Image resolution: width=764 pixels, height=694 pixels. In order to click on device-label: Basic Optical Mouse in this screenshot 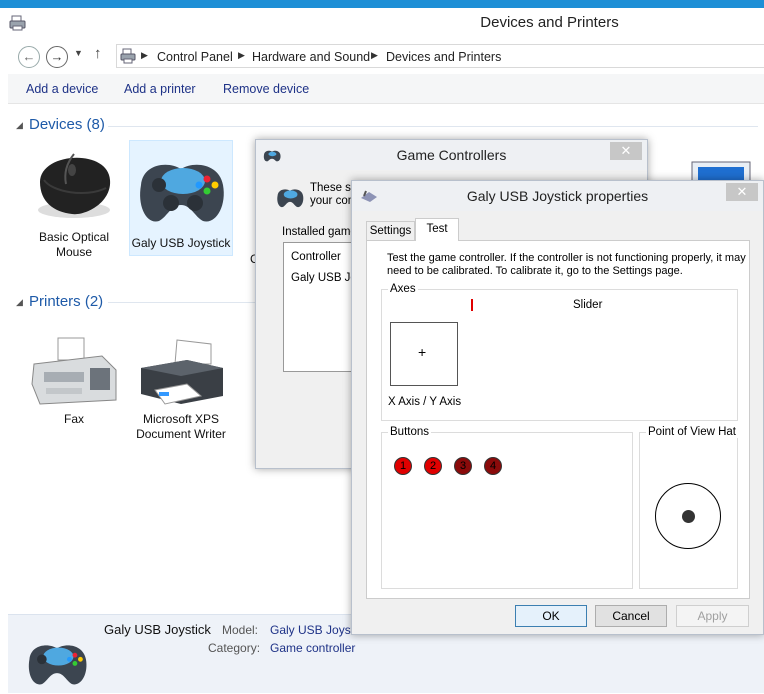, I will do `click(74, 244)`.